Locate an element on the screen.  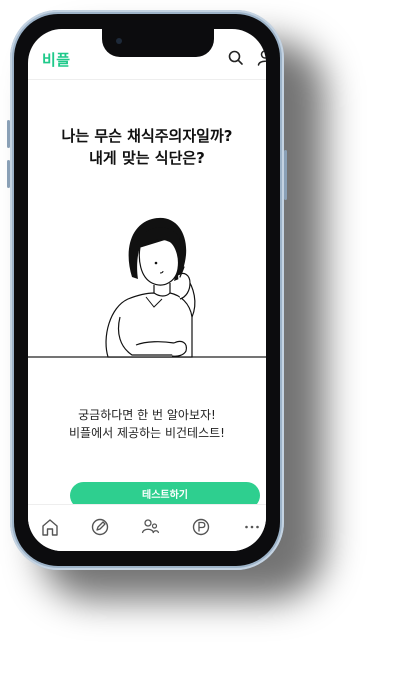
search-icon is located at coordinates (236, 58).